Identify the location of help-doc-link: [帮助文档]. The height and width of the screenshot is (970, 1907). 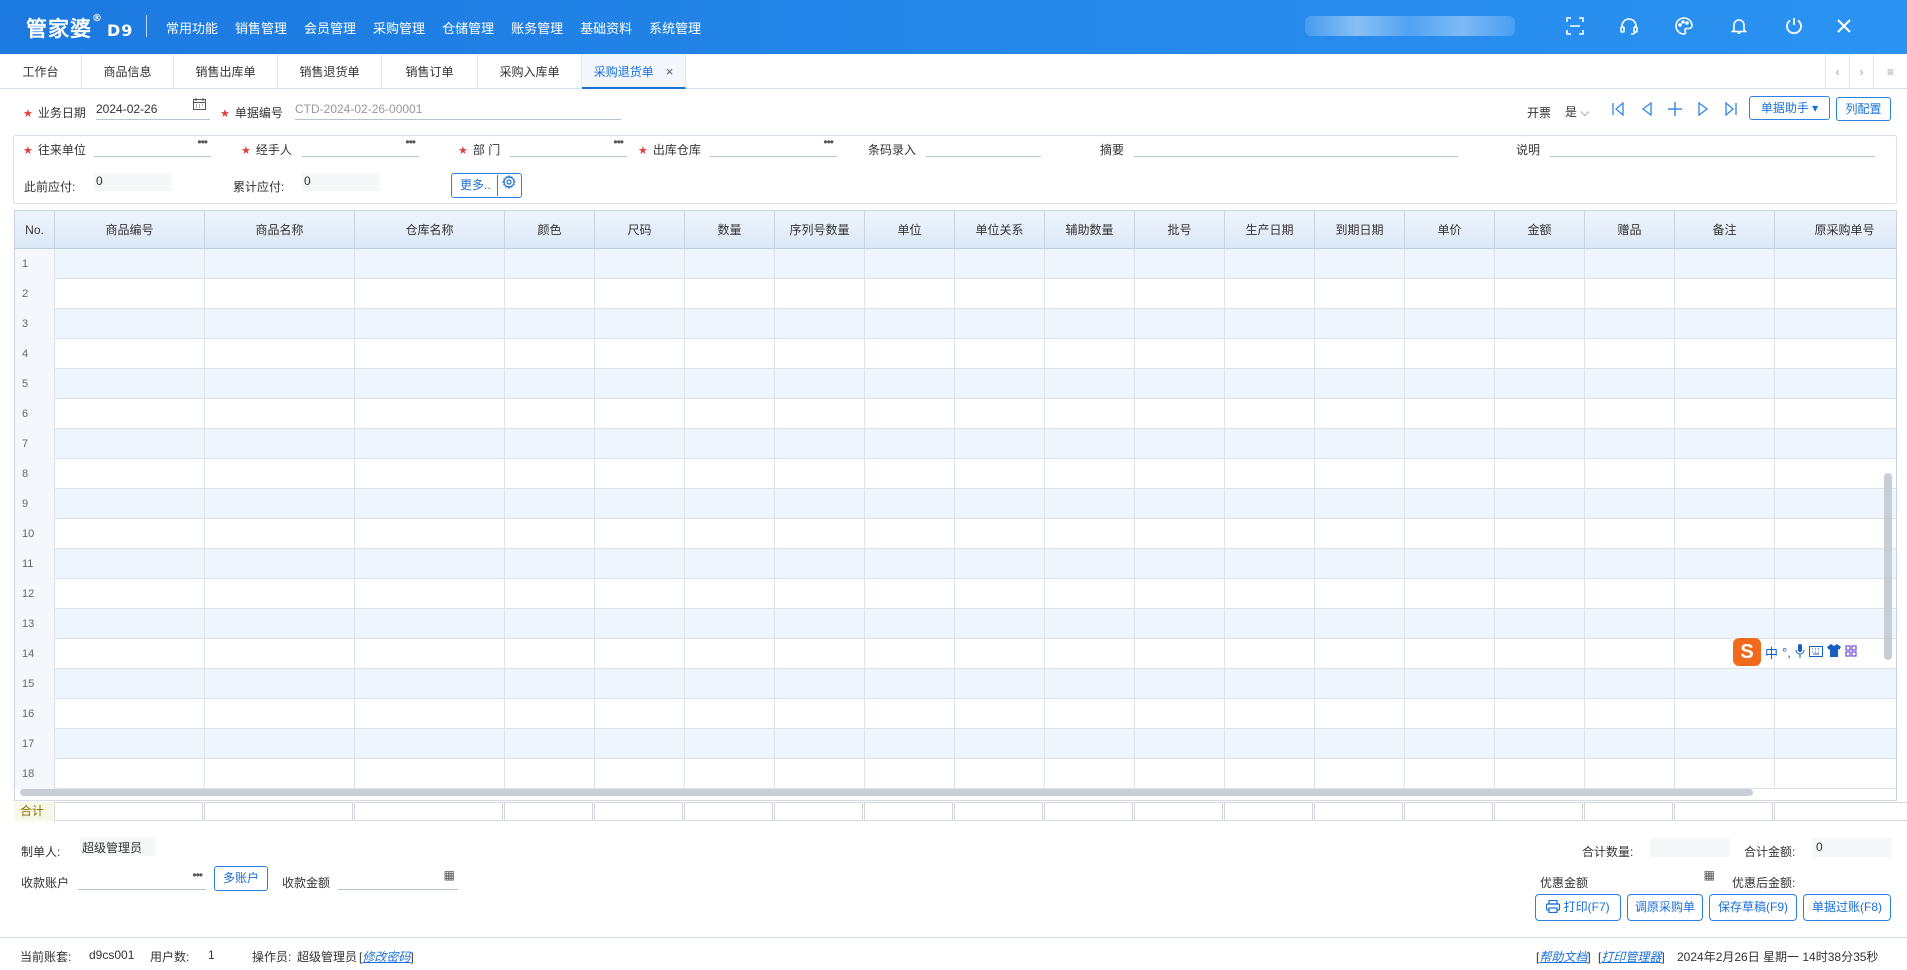
(1563, 956).